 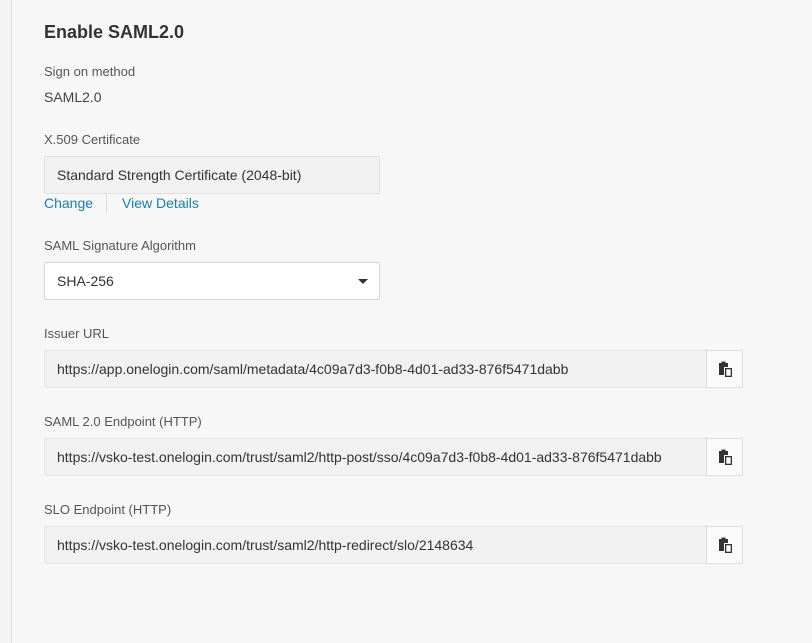 I want to click on section-title: Enable SAML2.0, so click(x=114, y=32).